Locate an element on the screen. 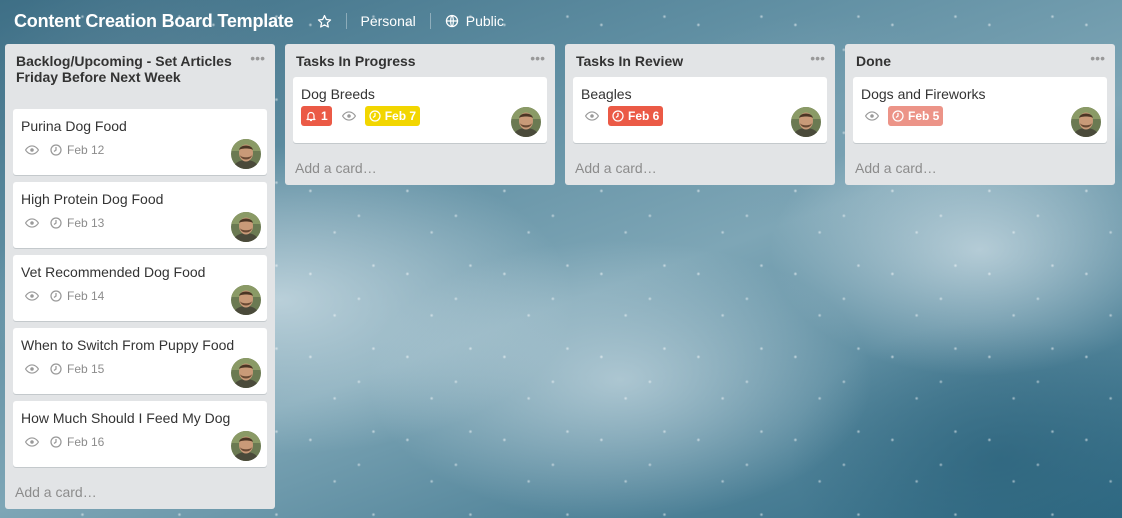  due-date-badge: Feb 15 is located at coordinates (77, 369).